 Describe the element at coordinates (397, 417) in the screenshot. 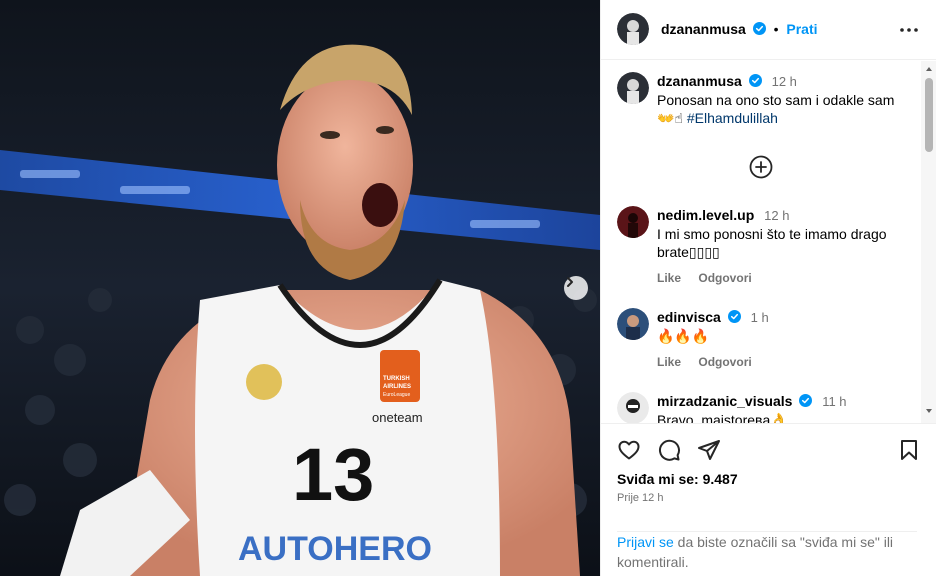

I see `jersey-sponsor-small: oneteam` at that location.